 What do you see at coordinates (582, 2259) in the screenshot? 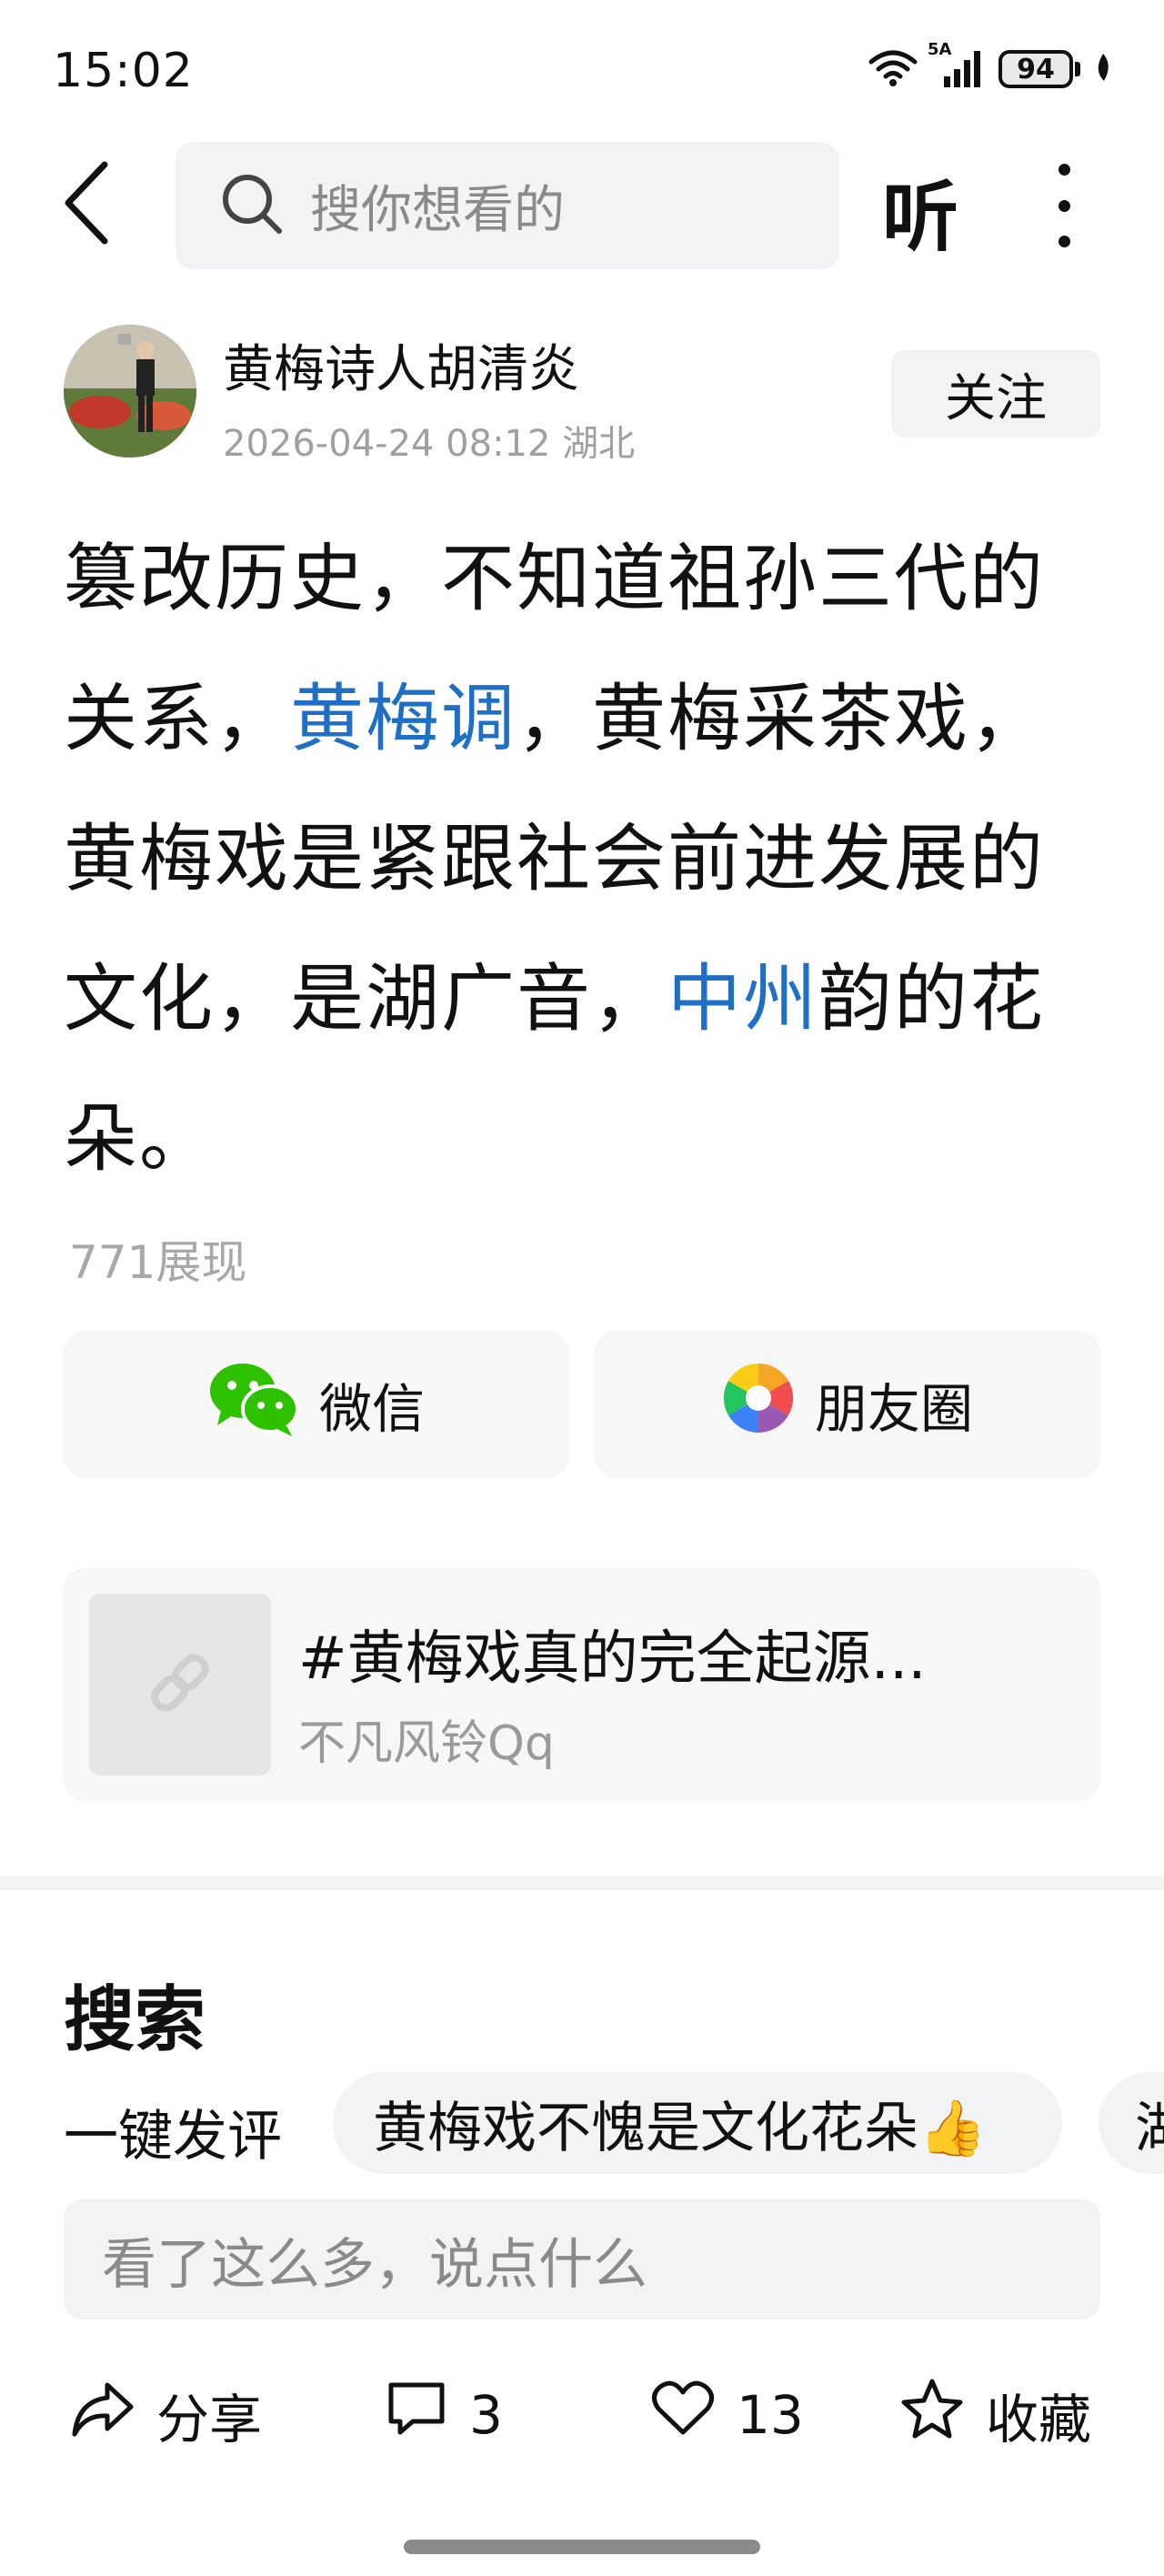
I see `comment-input: 看了这么多，说点什么` at bounding box center [582, 2259].